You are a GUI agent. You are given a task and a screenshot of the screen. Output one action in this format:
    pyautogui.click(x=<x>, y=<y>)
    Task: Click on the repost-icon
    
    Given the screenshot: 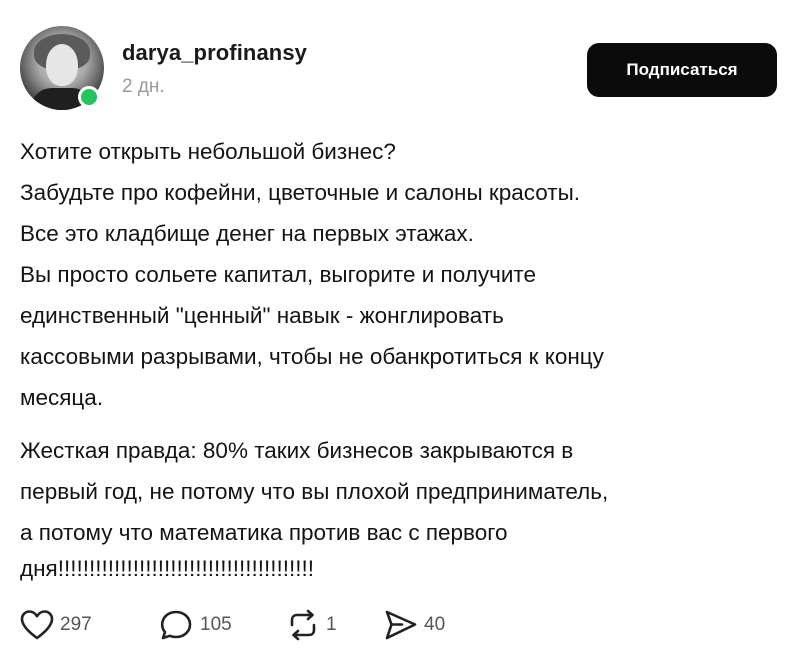 What is the action you would take?
    pyautogui.click(x=303, y=625)
    